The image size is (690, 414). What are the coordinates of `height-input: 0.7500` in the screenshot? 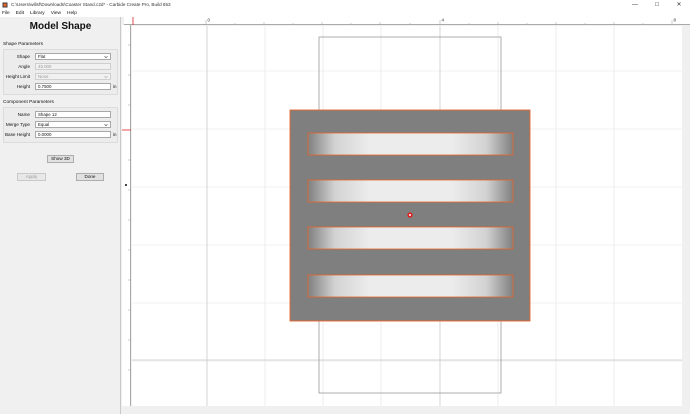 It's located at (73, 86).